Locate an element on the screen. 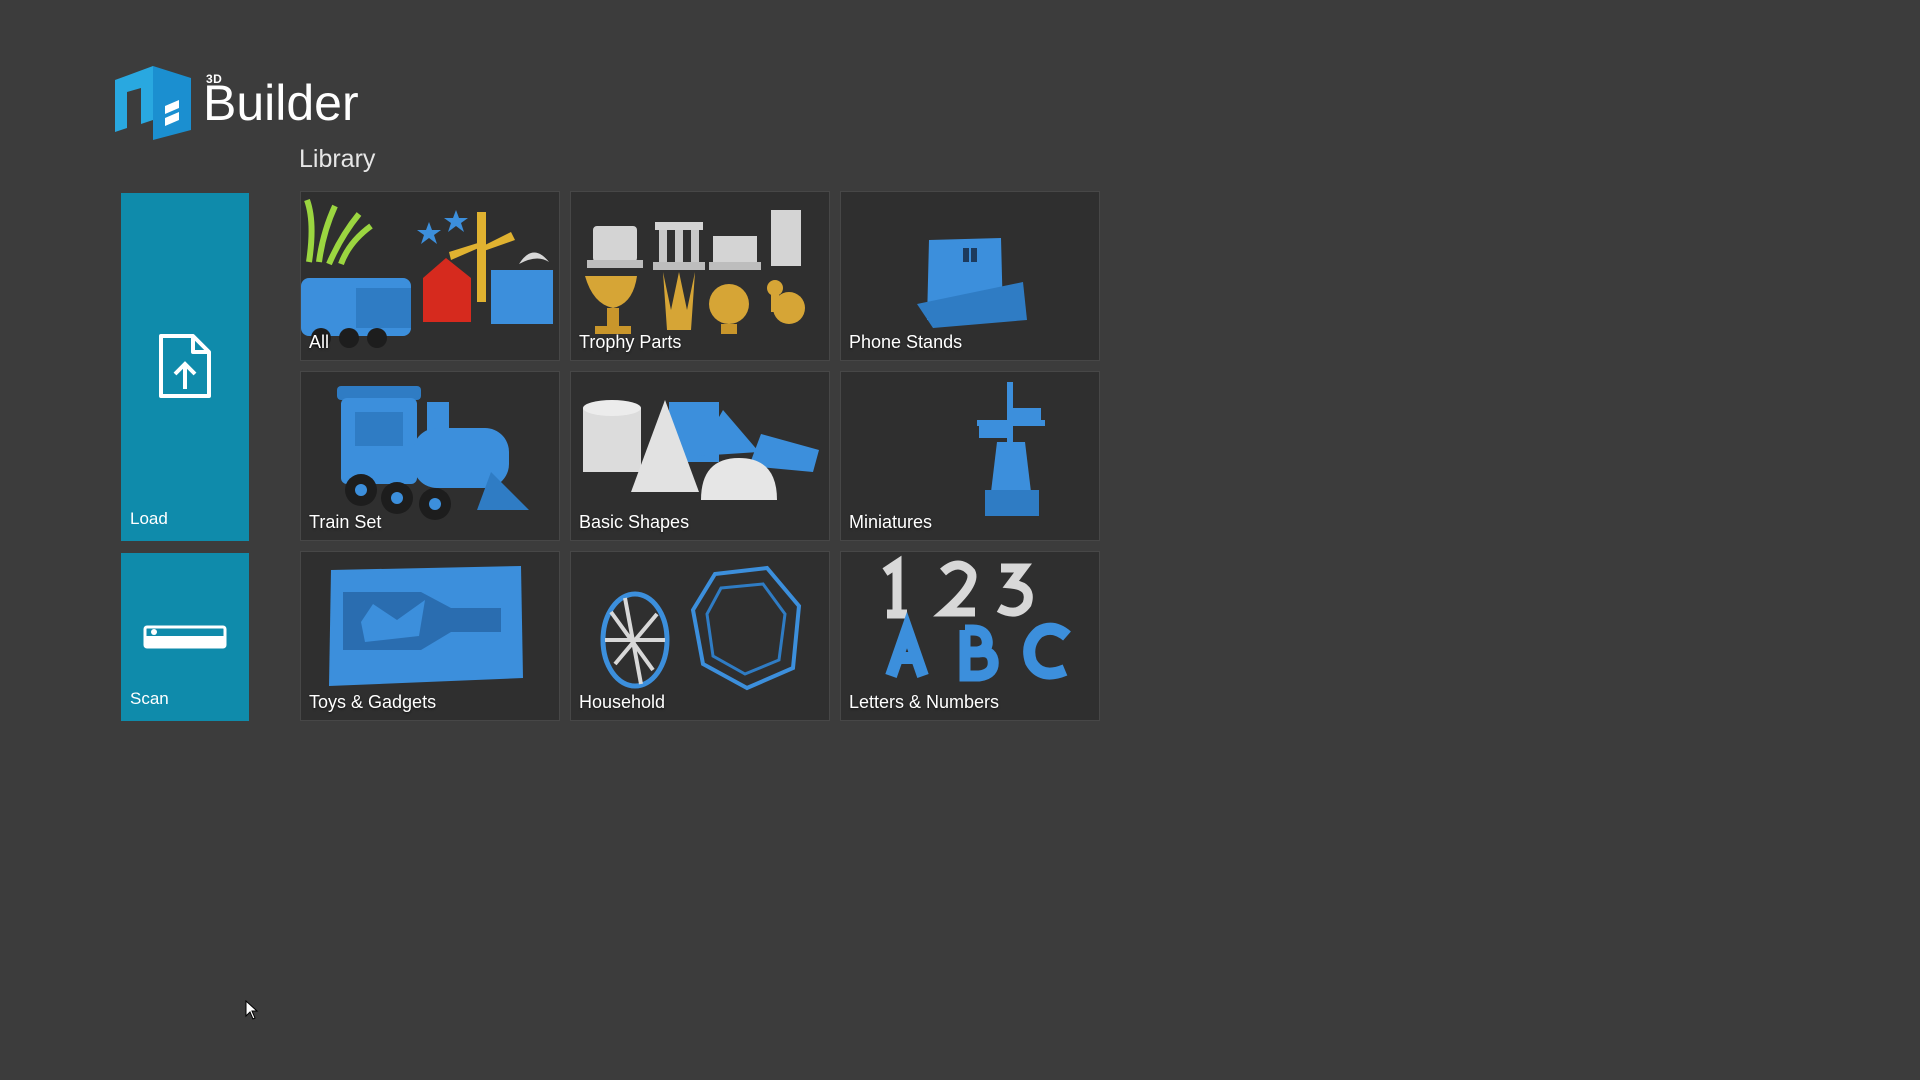 The image size is (1920, 1080). assorted-models-icon is located at coordinates (427, 273).